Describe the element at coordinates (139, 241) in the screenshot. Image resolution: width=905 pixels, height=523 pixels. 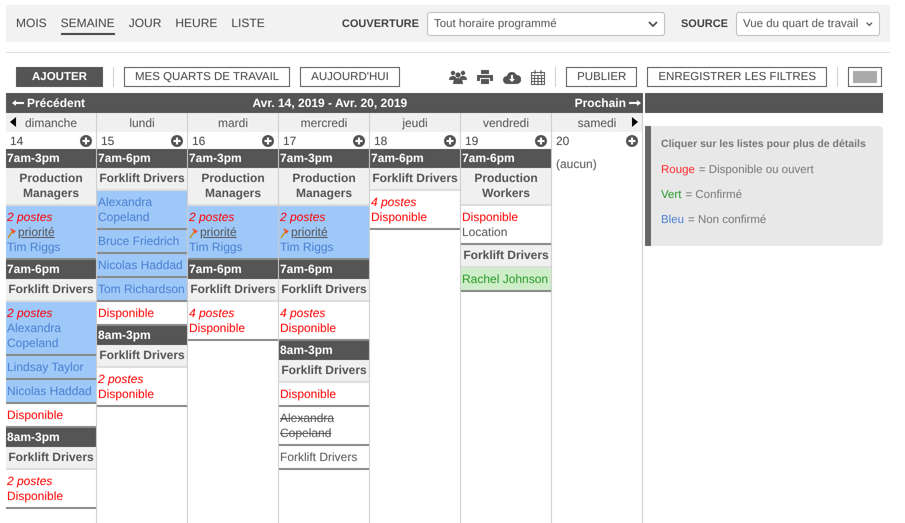
I see `employee-name: Bruce Friedrich` at that location.